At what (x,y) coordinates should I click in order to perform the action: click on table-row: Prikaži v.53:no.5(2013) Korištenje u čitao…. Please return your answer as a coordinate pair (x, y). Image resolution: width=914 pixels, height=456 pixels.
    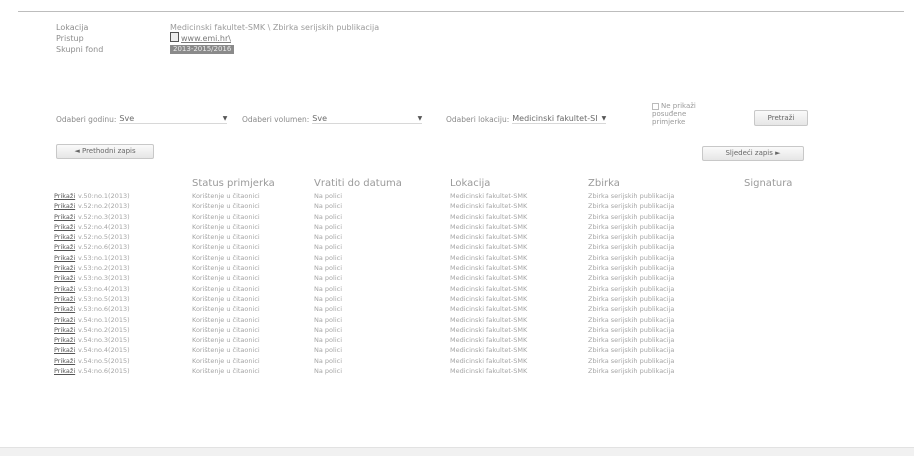
    Looking at the image, I should click on (429, 299).